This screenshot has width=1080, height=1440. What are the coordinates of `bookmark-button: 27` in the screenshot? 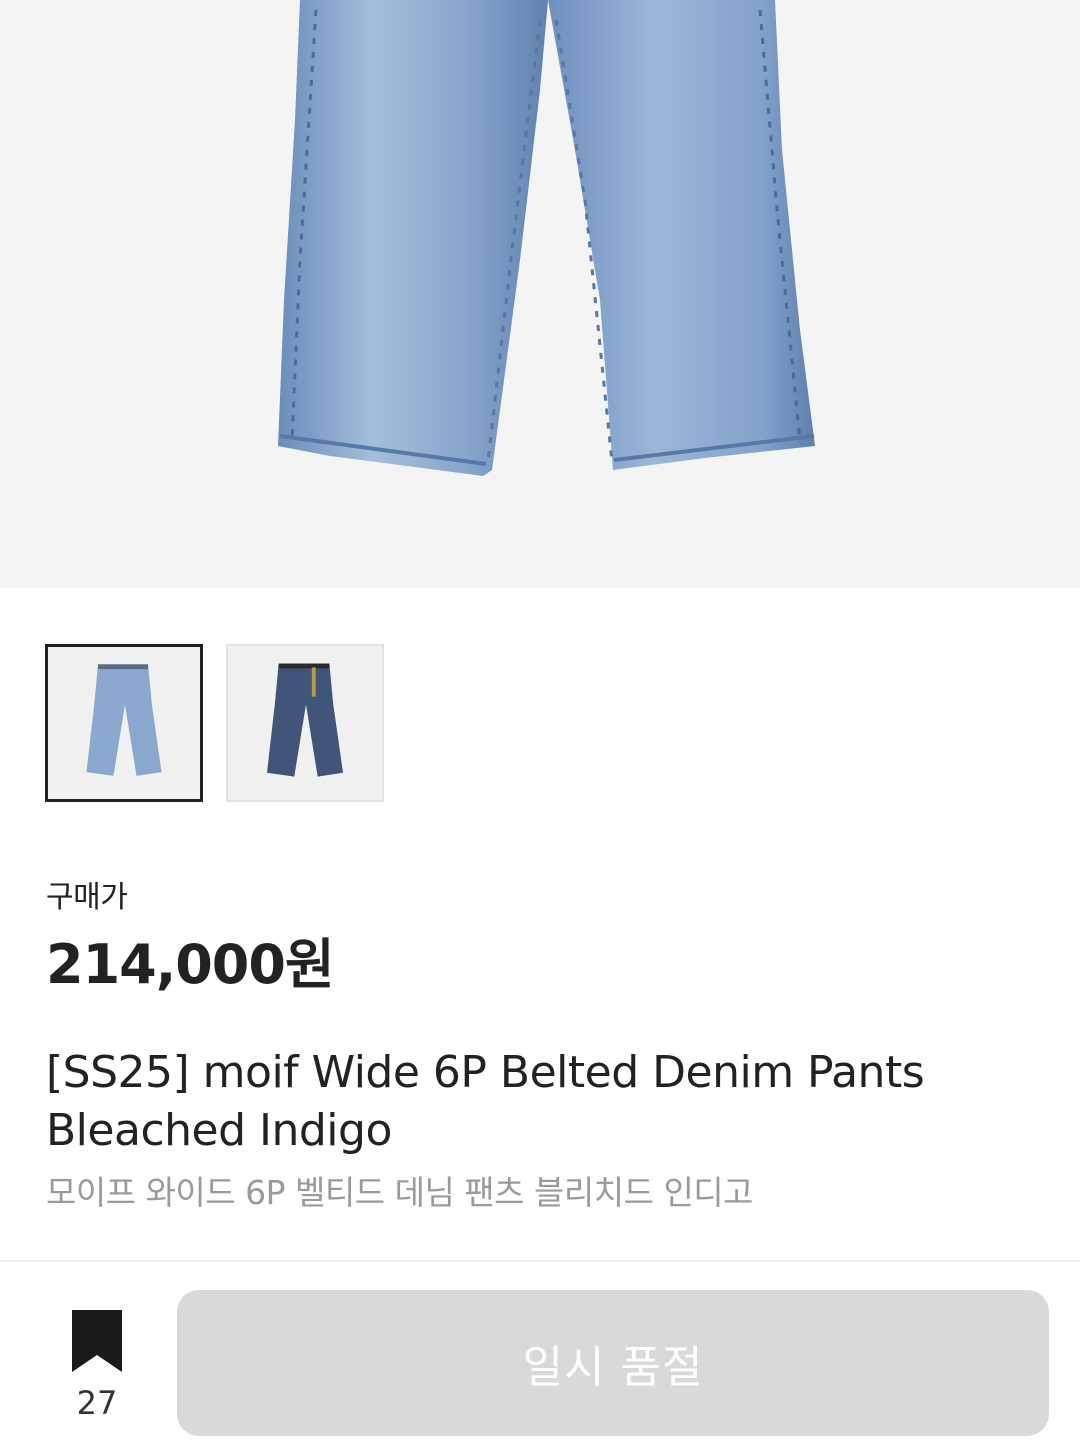 It's located at (97, 1366).